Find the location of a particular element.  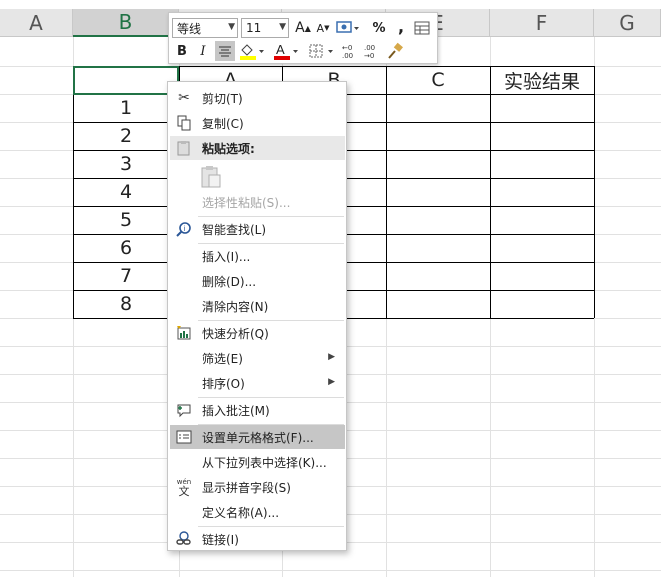

quick-analysis-icon is located at coordinates (184, 333).